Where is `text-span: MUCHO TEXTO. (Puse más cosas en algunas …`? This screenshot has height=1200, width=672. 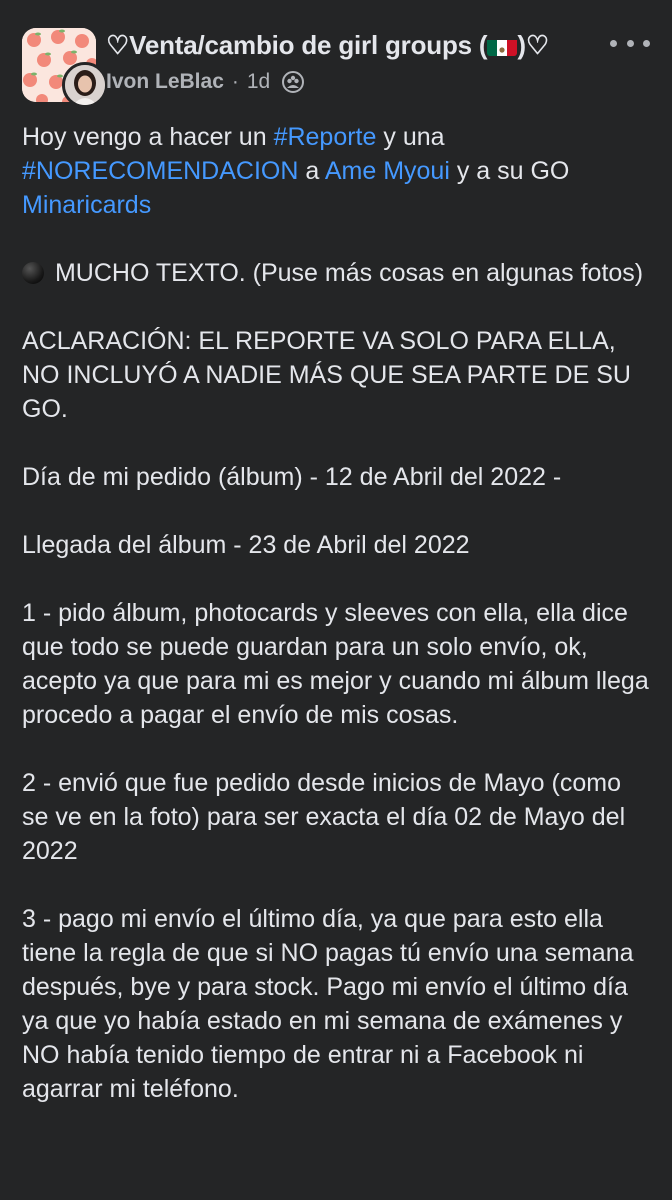
text-span: MUCHO TEXTO. (Puse más cosas en algunas … is located at coordinates (349, 273).